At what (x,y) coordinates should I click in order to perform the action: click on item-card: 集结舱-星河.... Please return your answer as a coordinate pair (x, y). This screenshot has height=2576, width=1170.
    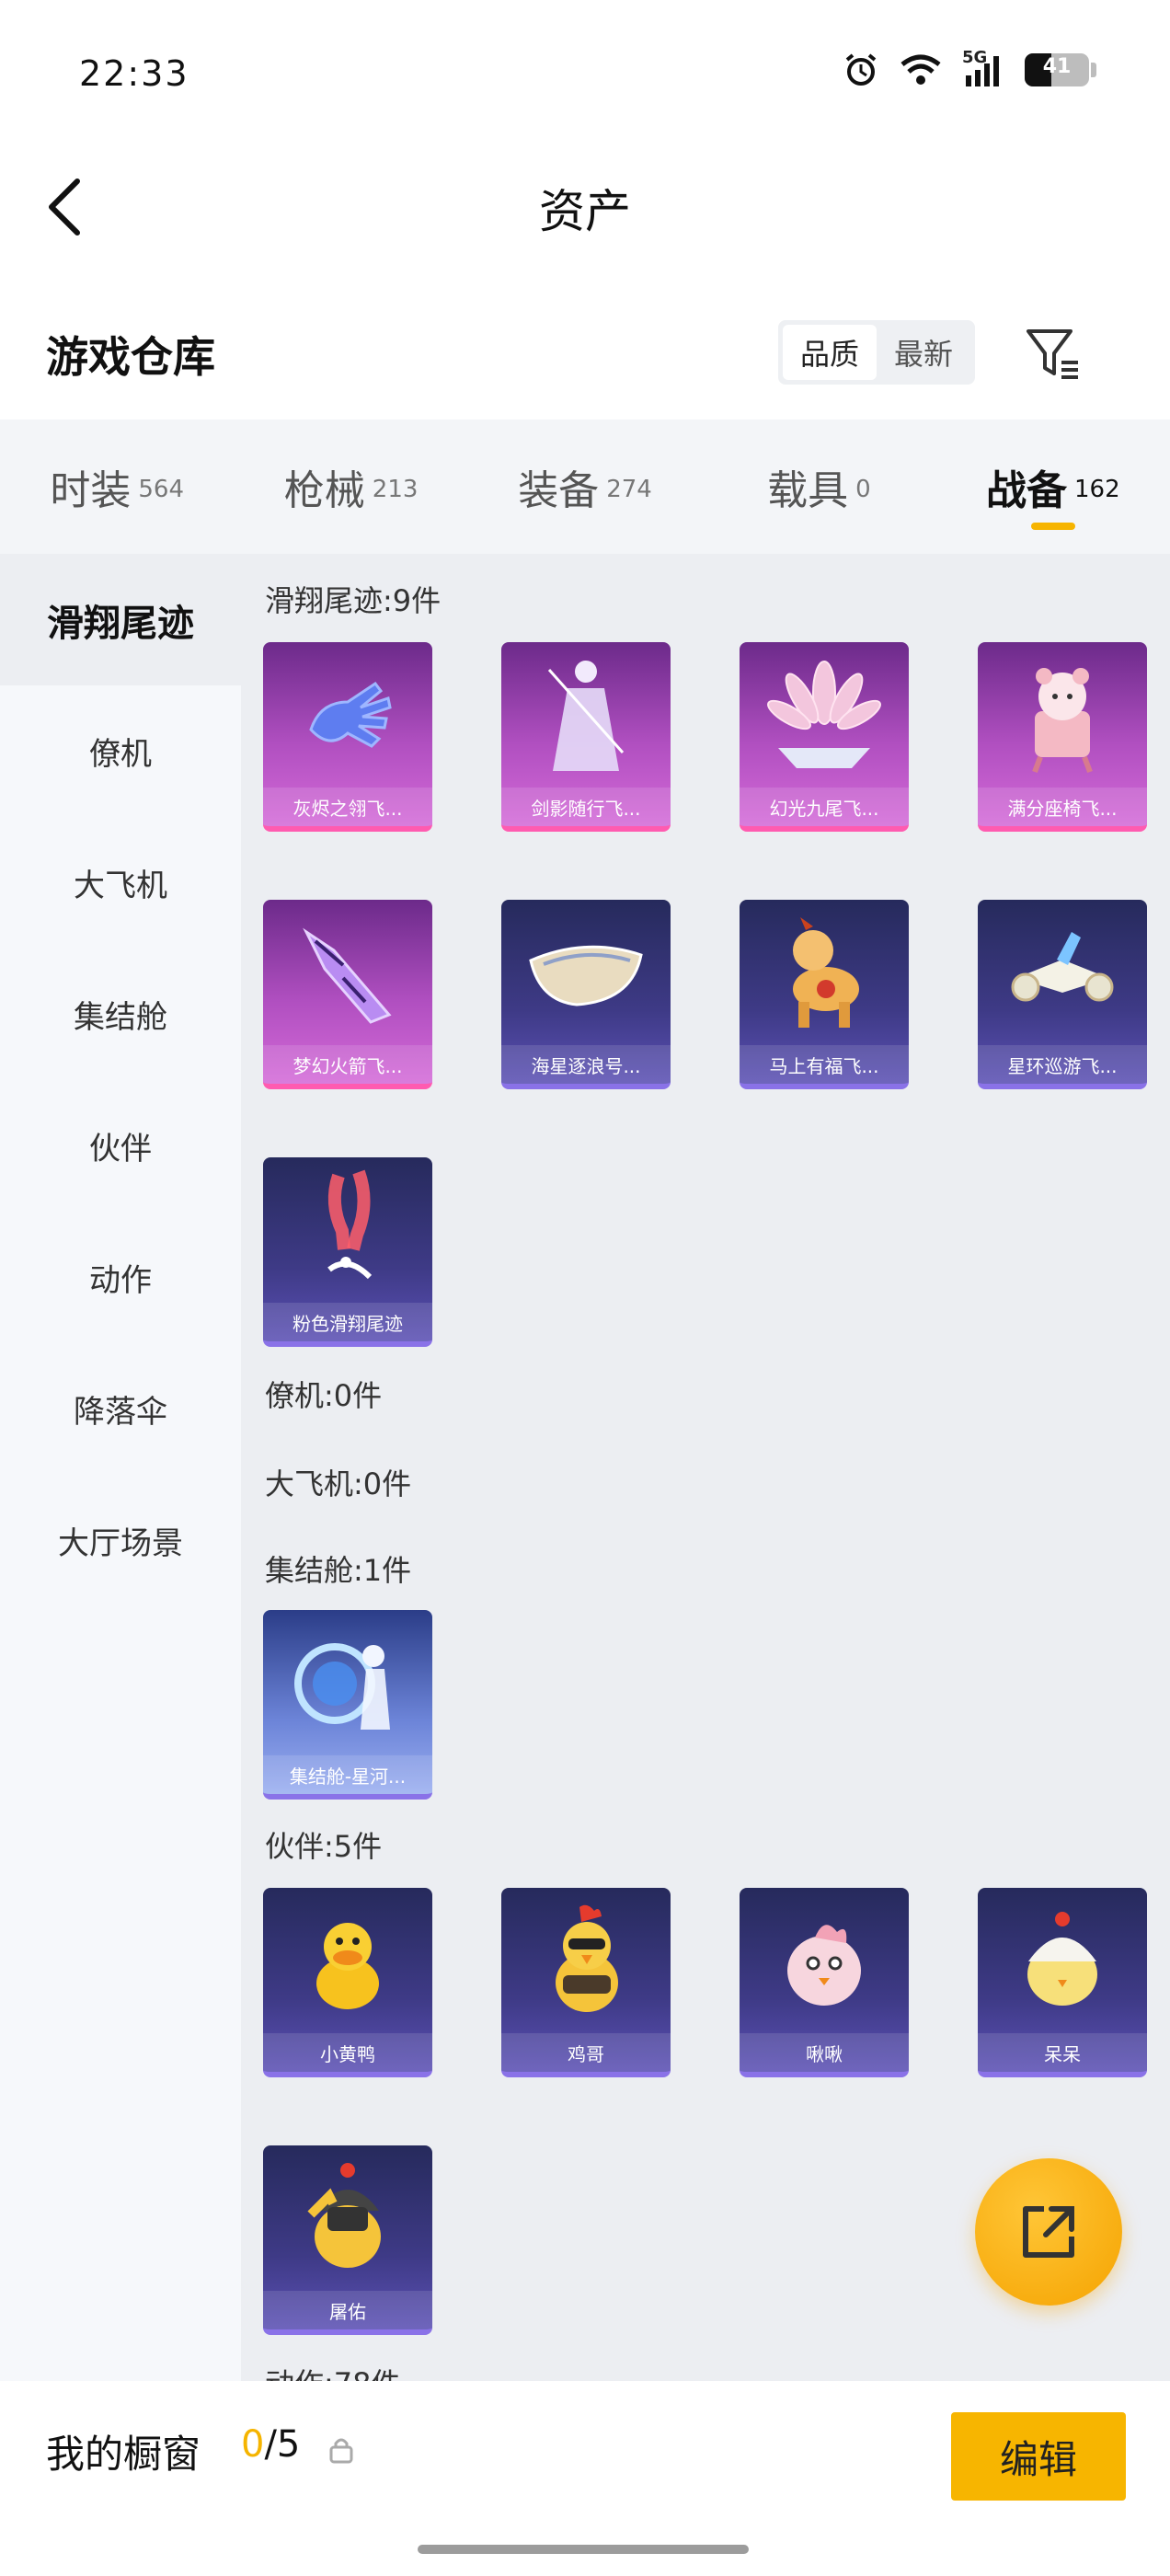
    Looking at the image, I should click on (347, 1705).